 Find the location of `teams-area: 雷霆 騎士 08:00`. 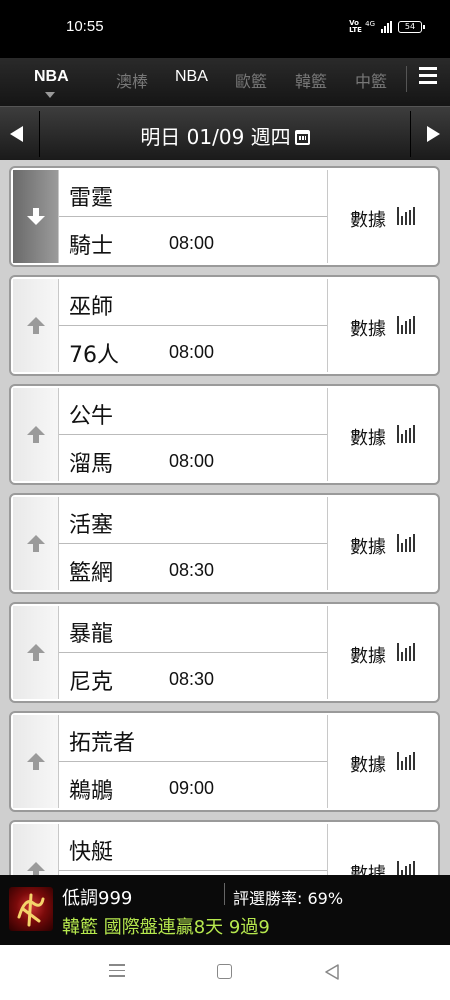

teams-area: 雷霆 騎士 08:00 is located at coordinates (193, 216).